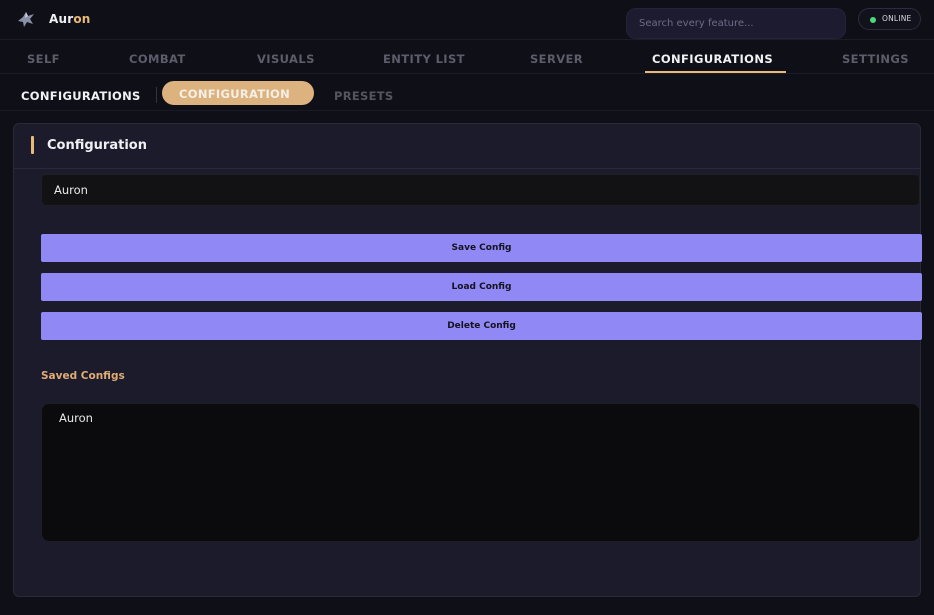 This screenshot has width=934, height=615. What do you see at coordinates (712, 59) in the screenshot?
I see `tab-configurations: CONFIGURATIONS` at bounding box center [712, 59].